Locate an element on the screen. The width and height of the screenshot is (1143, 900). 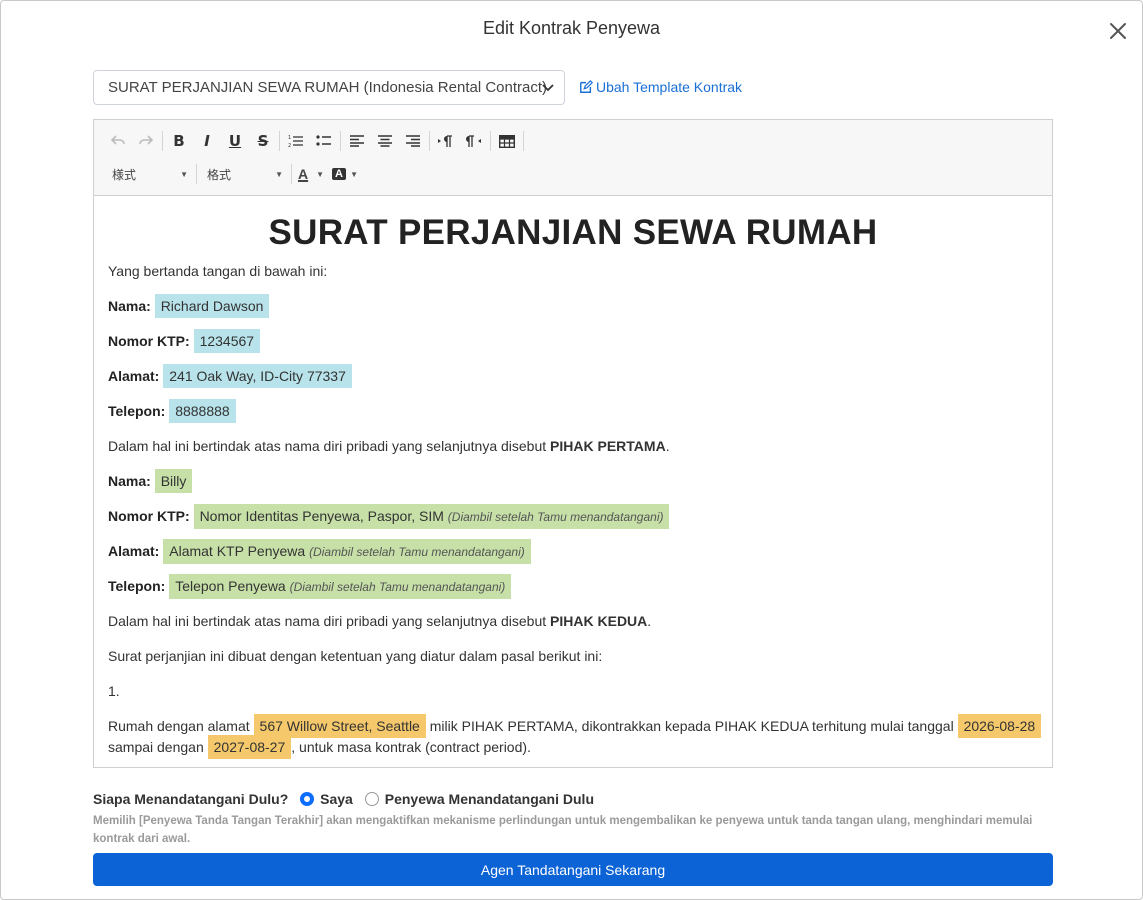
bullet-list-icon is located at coordinates (324, 141).